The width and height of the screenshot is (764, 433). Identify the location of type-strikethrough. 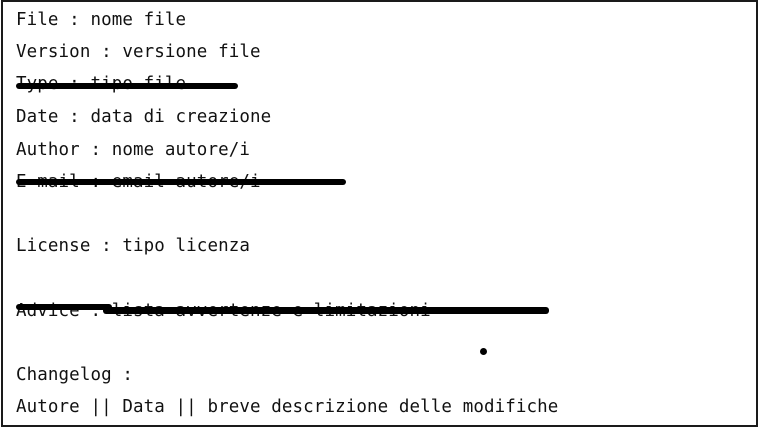
(127, 86).